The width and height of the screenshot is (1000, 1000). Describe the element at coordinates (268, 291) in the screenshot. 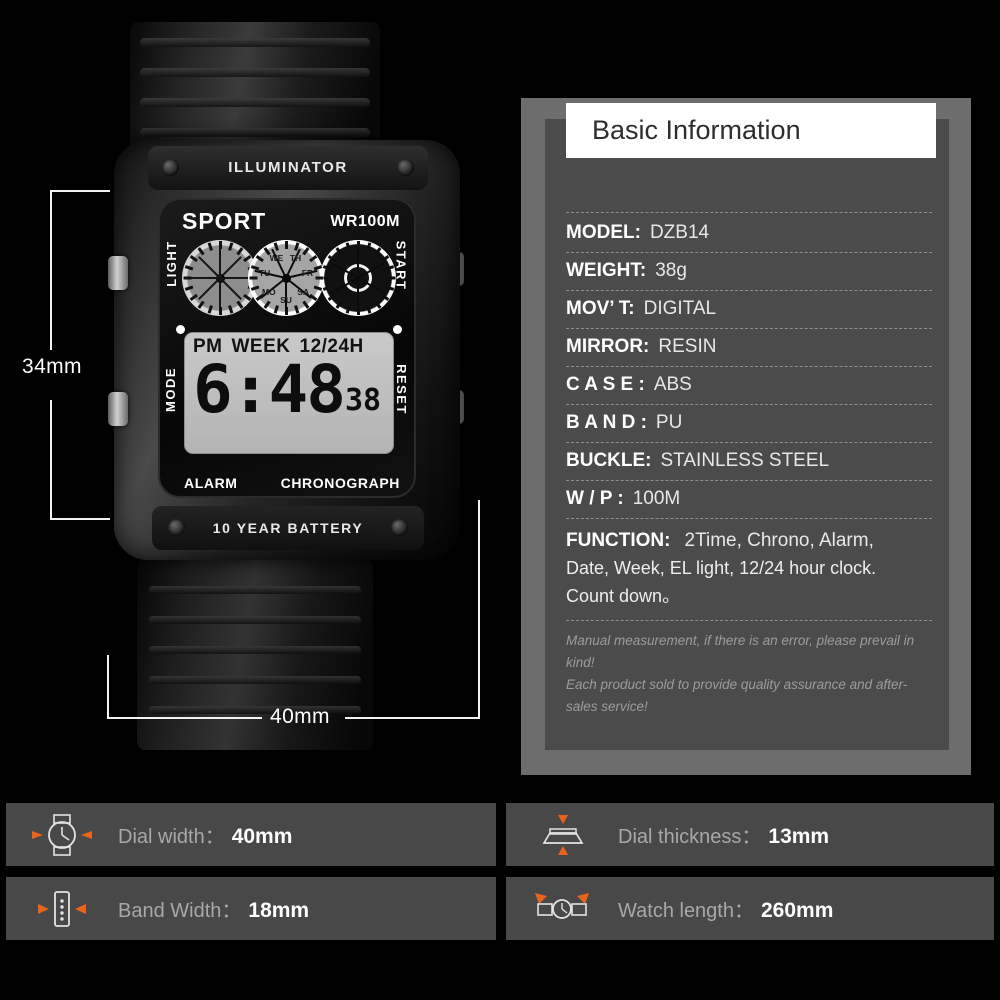

I see `weekday-label: MO` at that location.